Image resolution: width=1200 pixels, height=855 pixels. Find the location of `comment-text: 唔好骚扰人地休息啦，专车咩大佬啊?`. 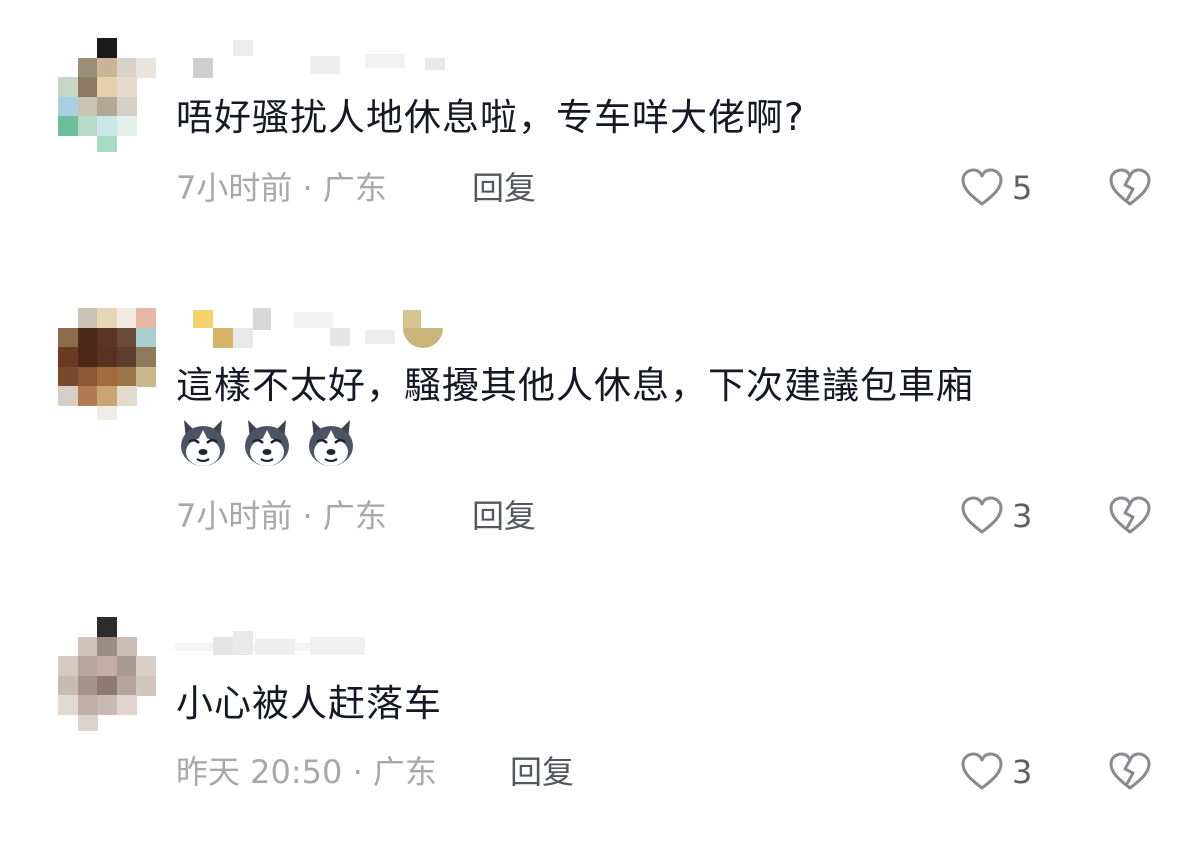

comment-text: 唔好骚扰人地休息啦，专车咩大佬啊? is located at coordinates (490, 117).